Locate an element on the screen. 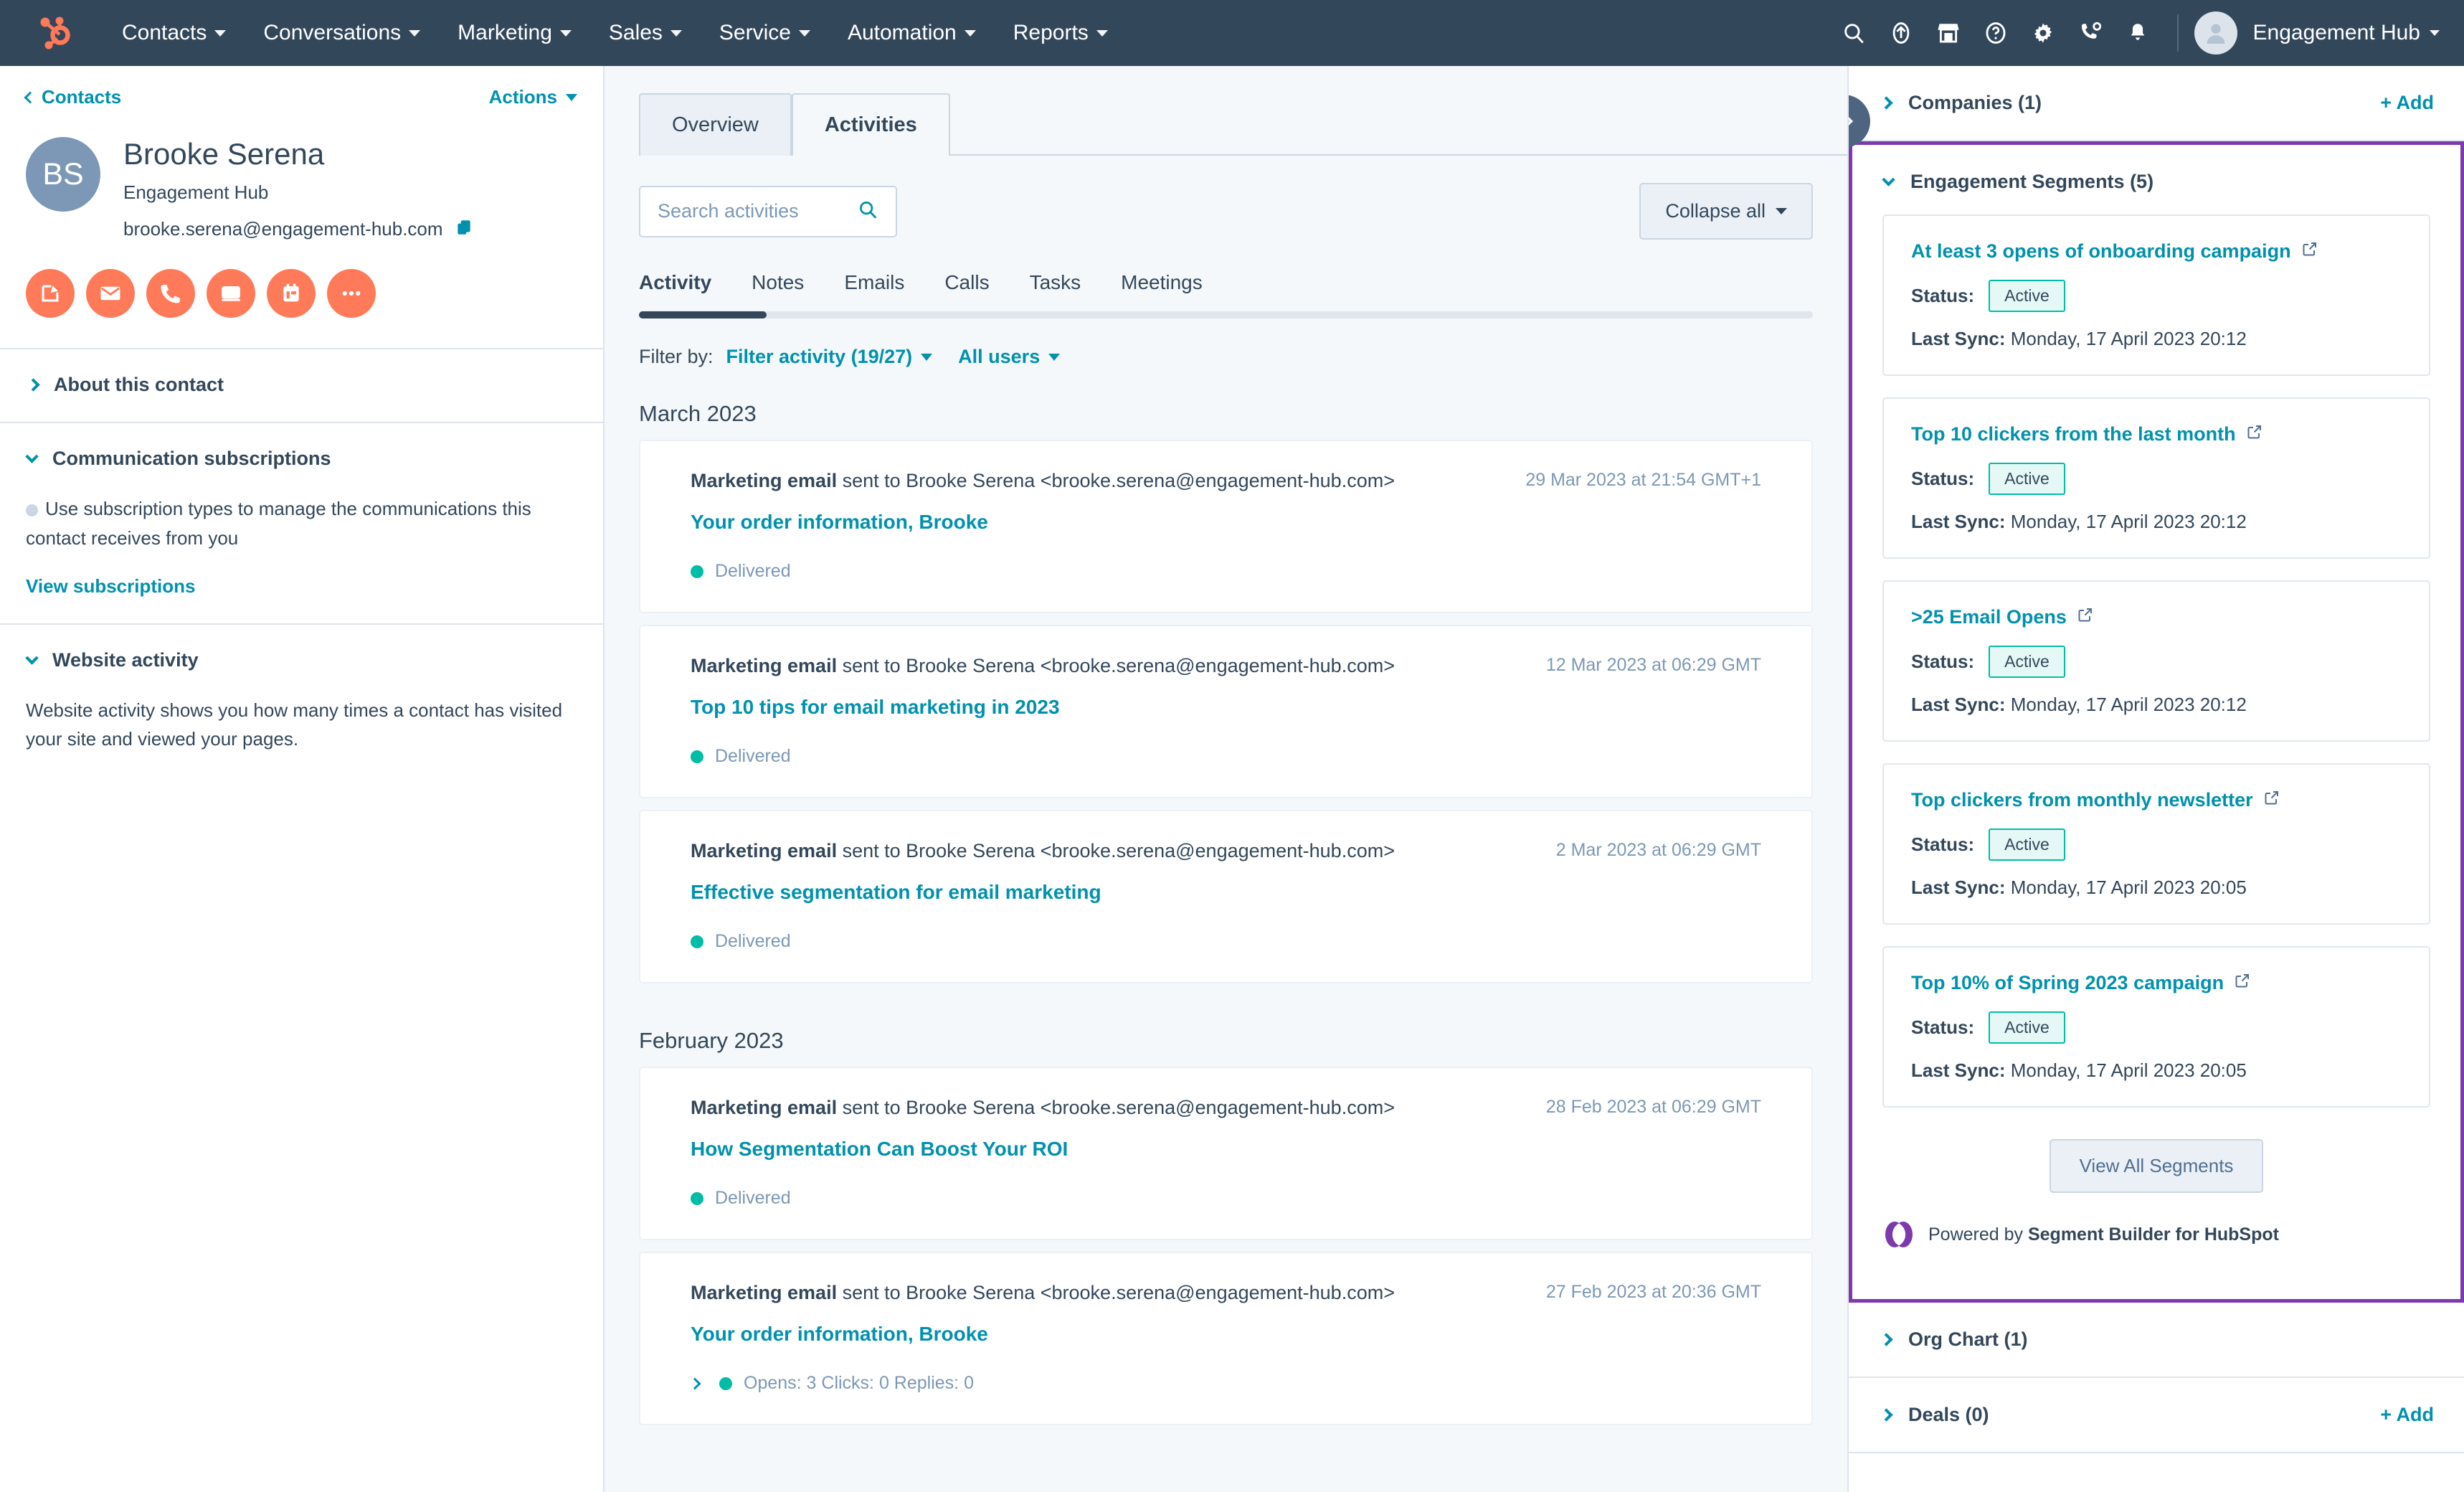 The image size is (2464, 1492). segment-link: Top clickers from monthly newsletter is located at coordinates (2156, 800).